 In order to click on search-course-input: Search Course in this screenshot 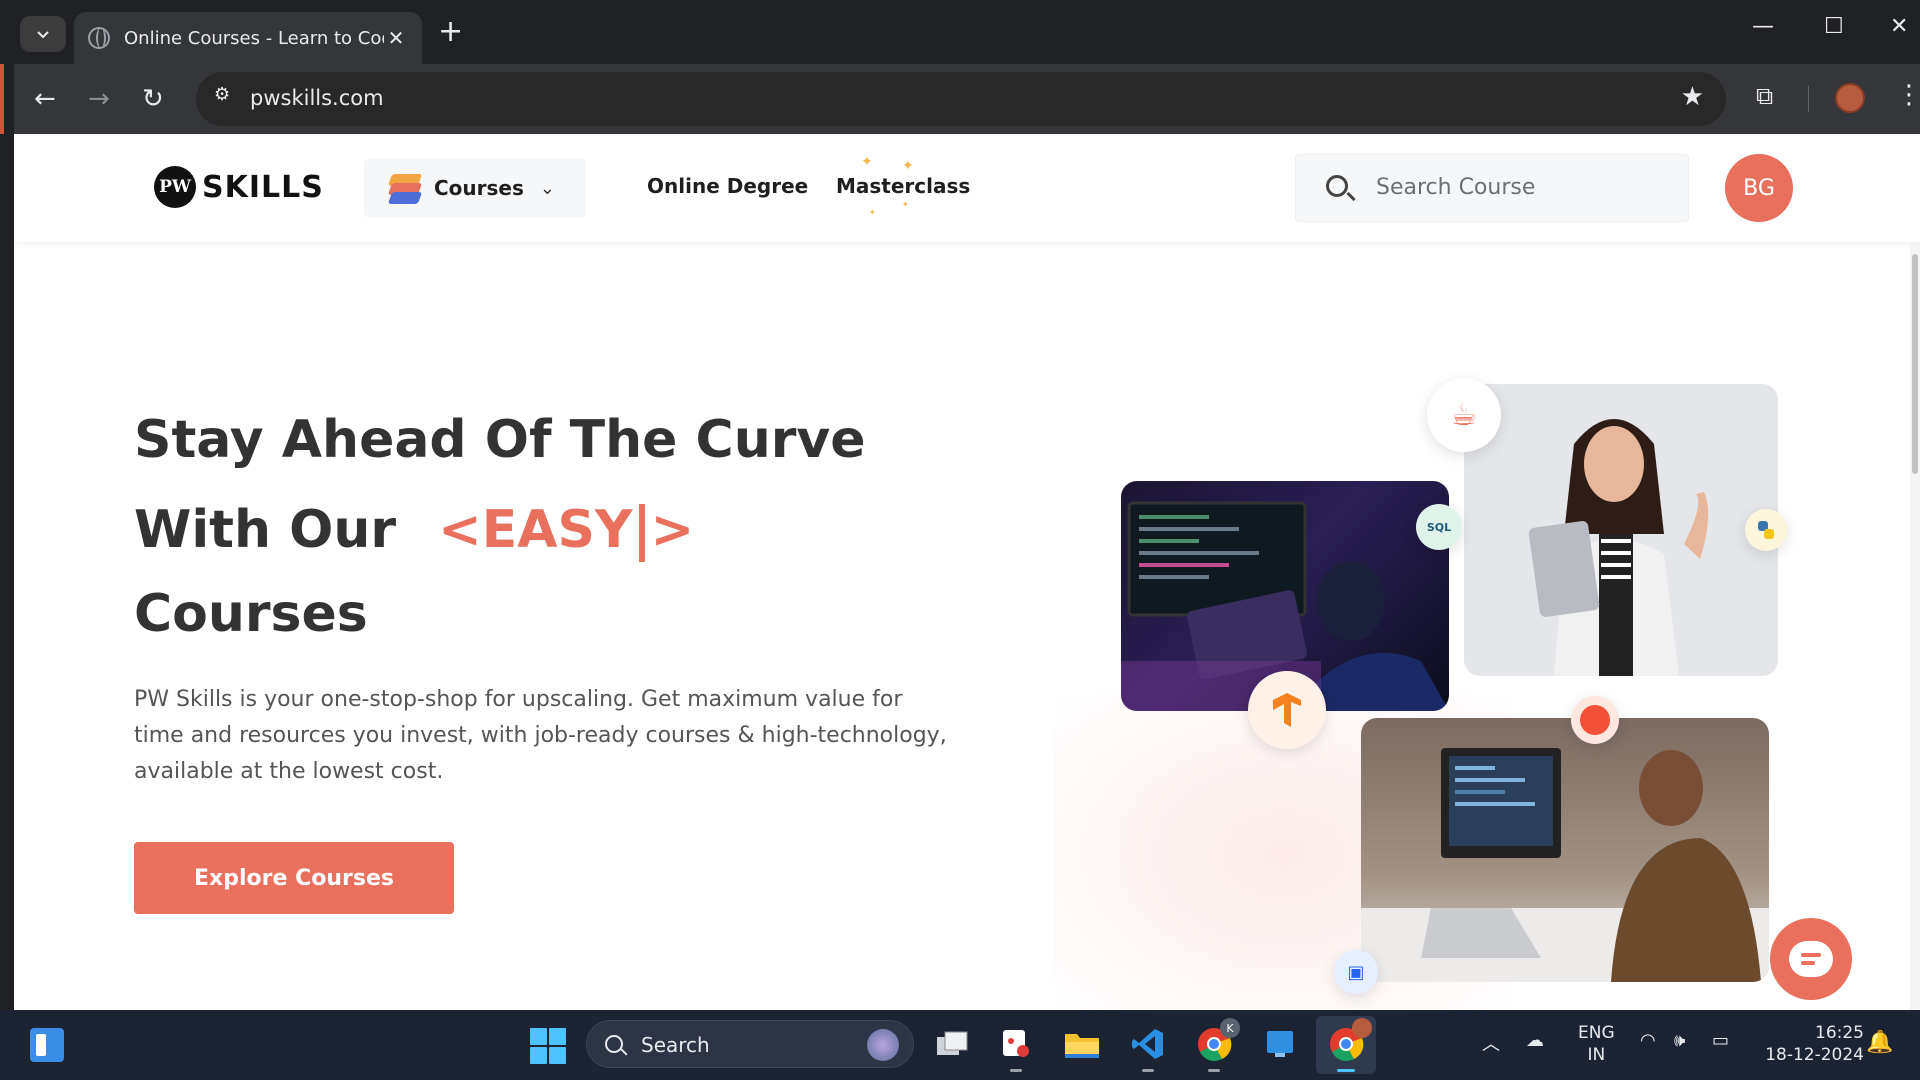, I will do `click(1492, 188)`.